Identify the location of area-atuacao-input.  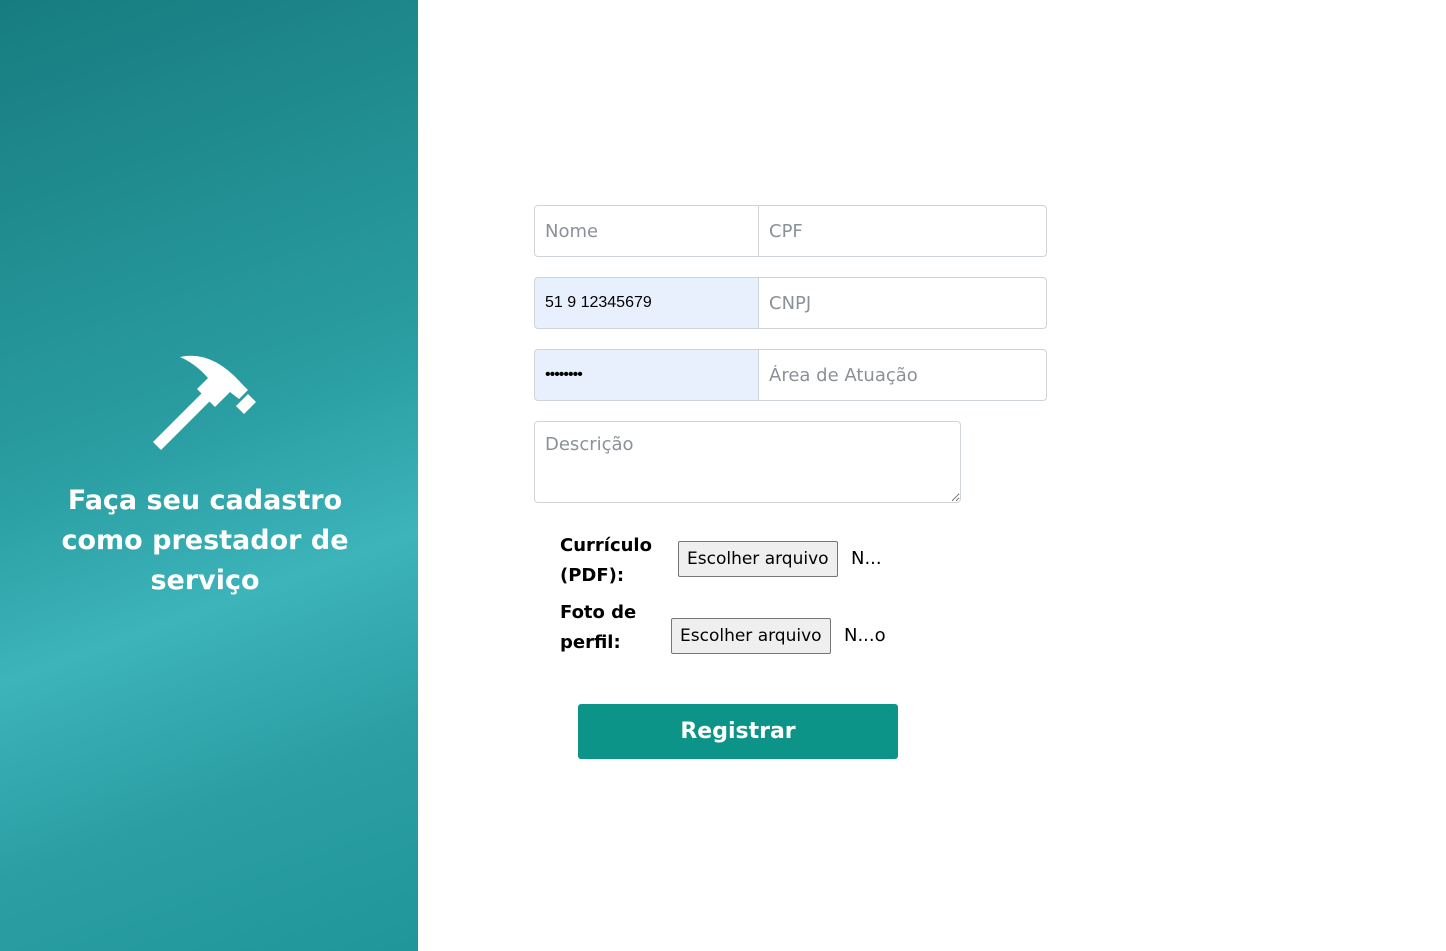
(902, 375).